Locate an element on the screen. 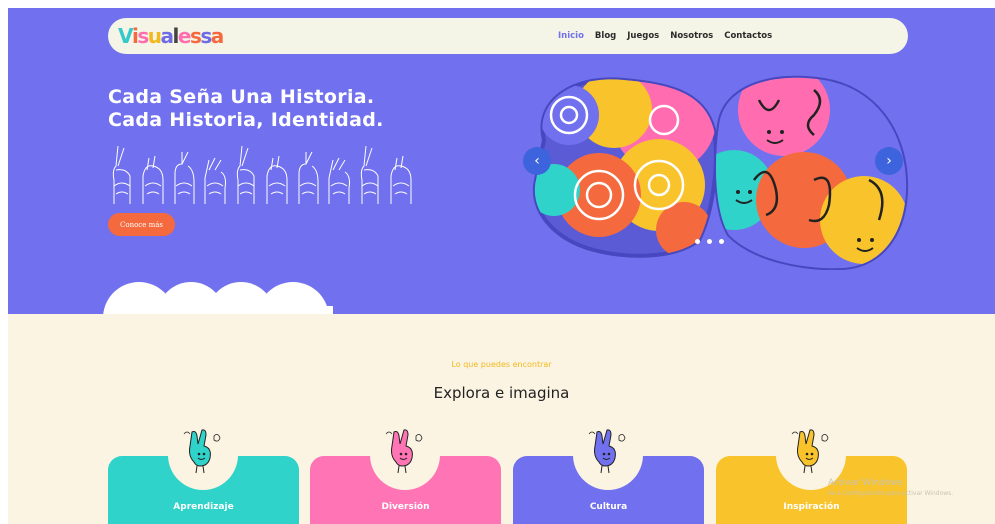 The width and height of the screenshot is (995, 524). carousel-next-button: › is located at coordinates (889, 161).